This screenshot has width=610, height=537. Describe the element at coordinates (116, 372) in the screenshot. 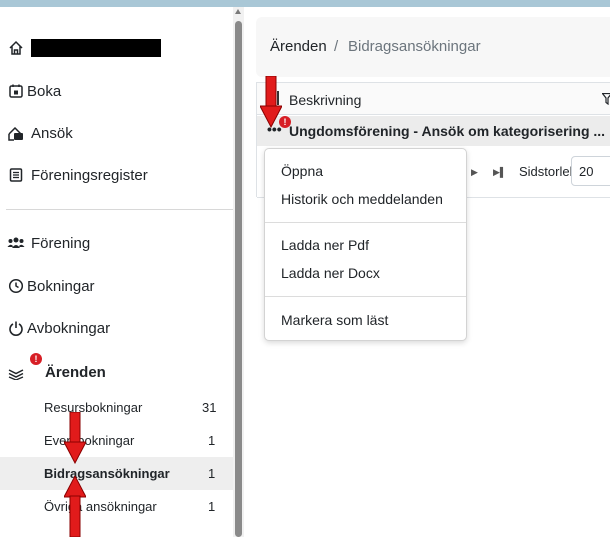

I see `sidebar-section-arenden: ! Ärenden` at that location.